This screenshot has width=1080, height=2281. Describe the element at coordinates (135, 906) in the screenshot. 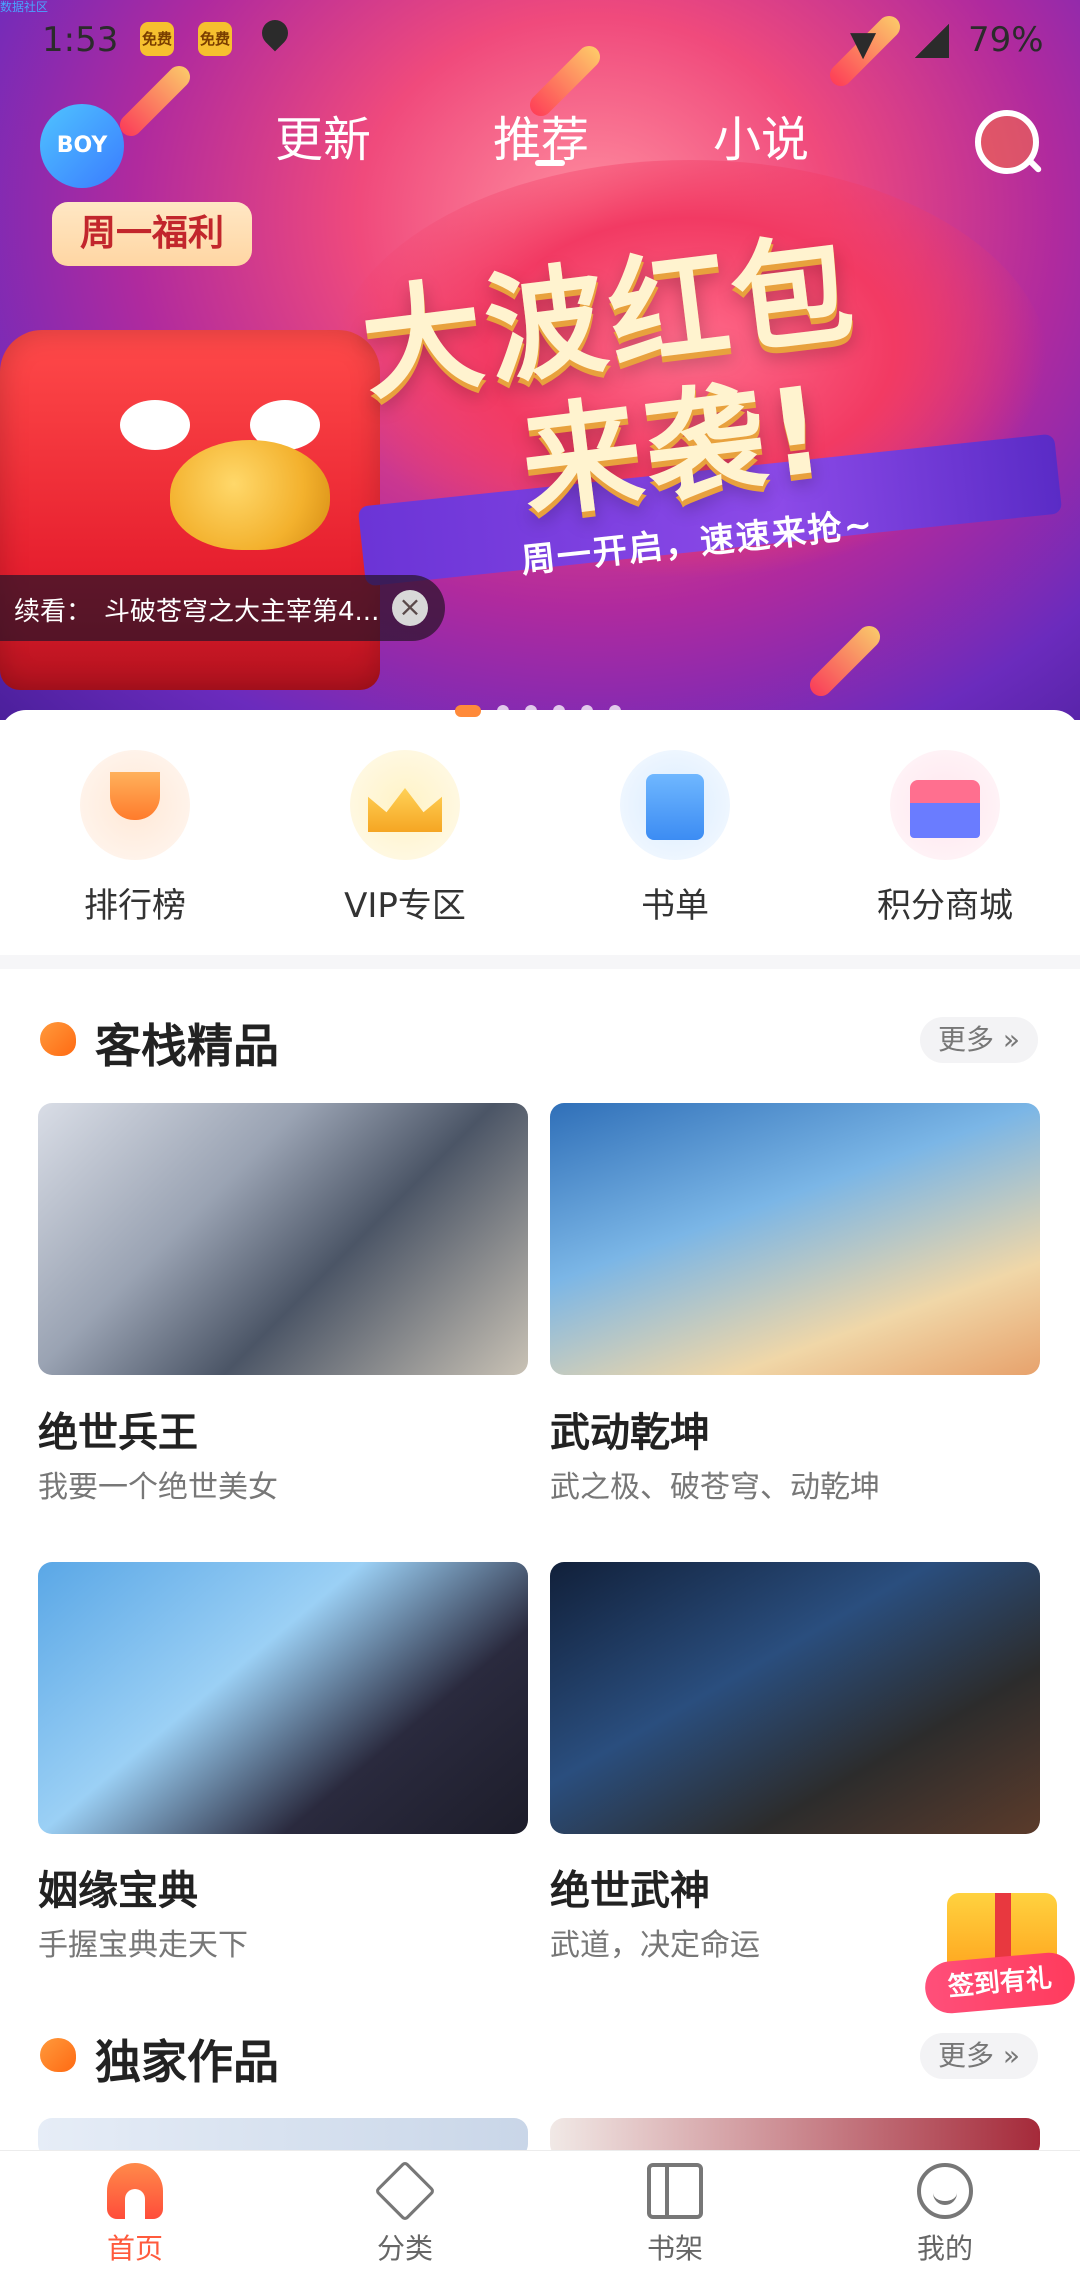

I see `quick-entry-label: 排行榜` at that location.